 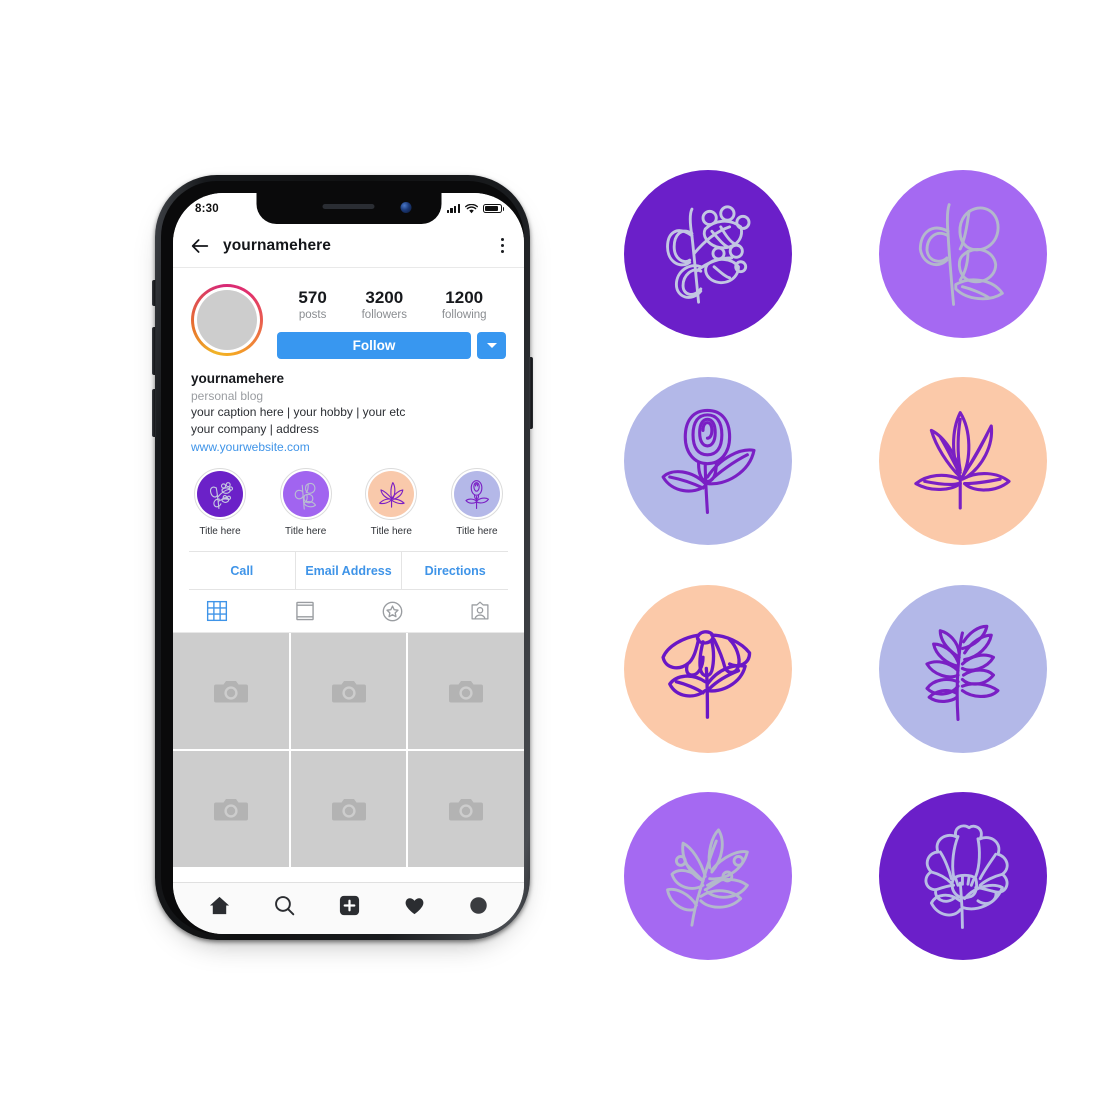 What do you see at coordinates (384, 304) in the screenshot?
I see `stat-followers: 3200 followers` at bounding box center [384, 304].